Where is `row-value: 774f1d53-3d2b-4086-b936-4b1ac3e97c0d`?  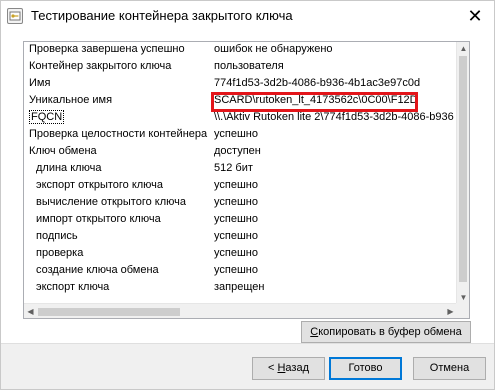
row-value: 774f1d53-3d2b-4086-b936-4b1ac3e97c0d is located at coordinates (317, 83).